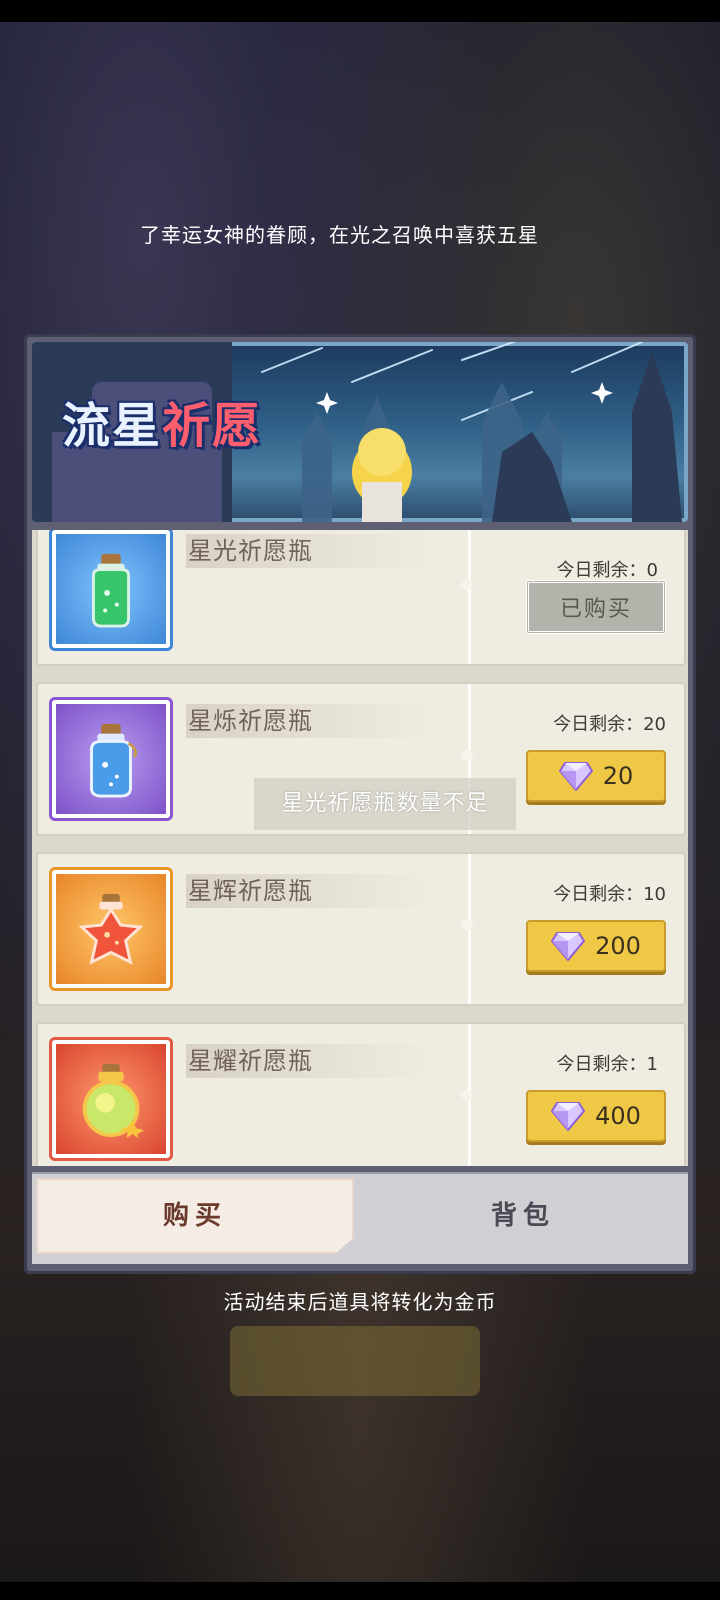 The image size is (720, 1600). I want to click on bottom-tab-bar: 购买 背包, so click(360, 1218).